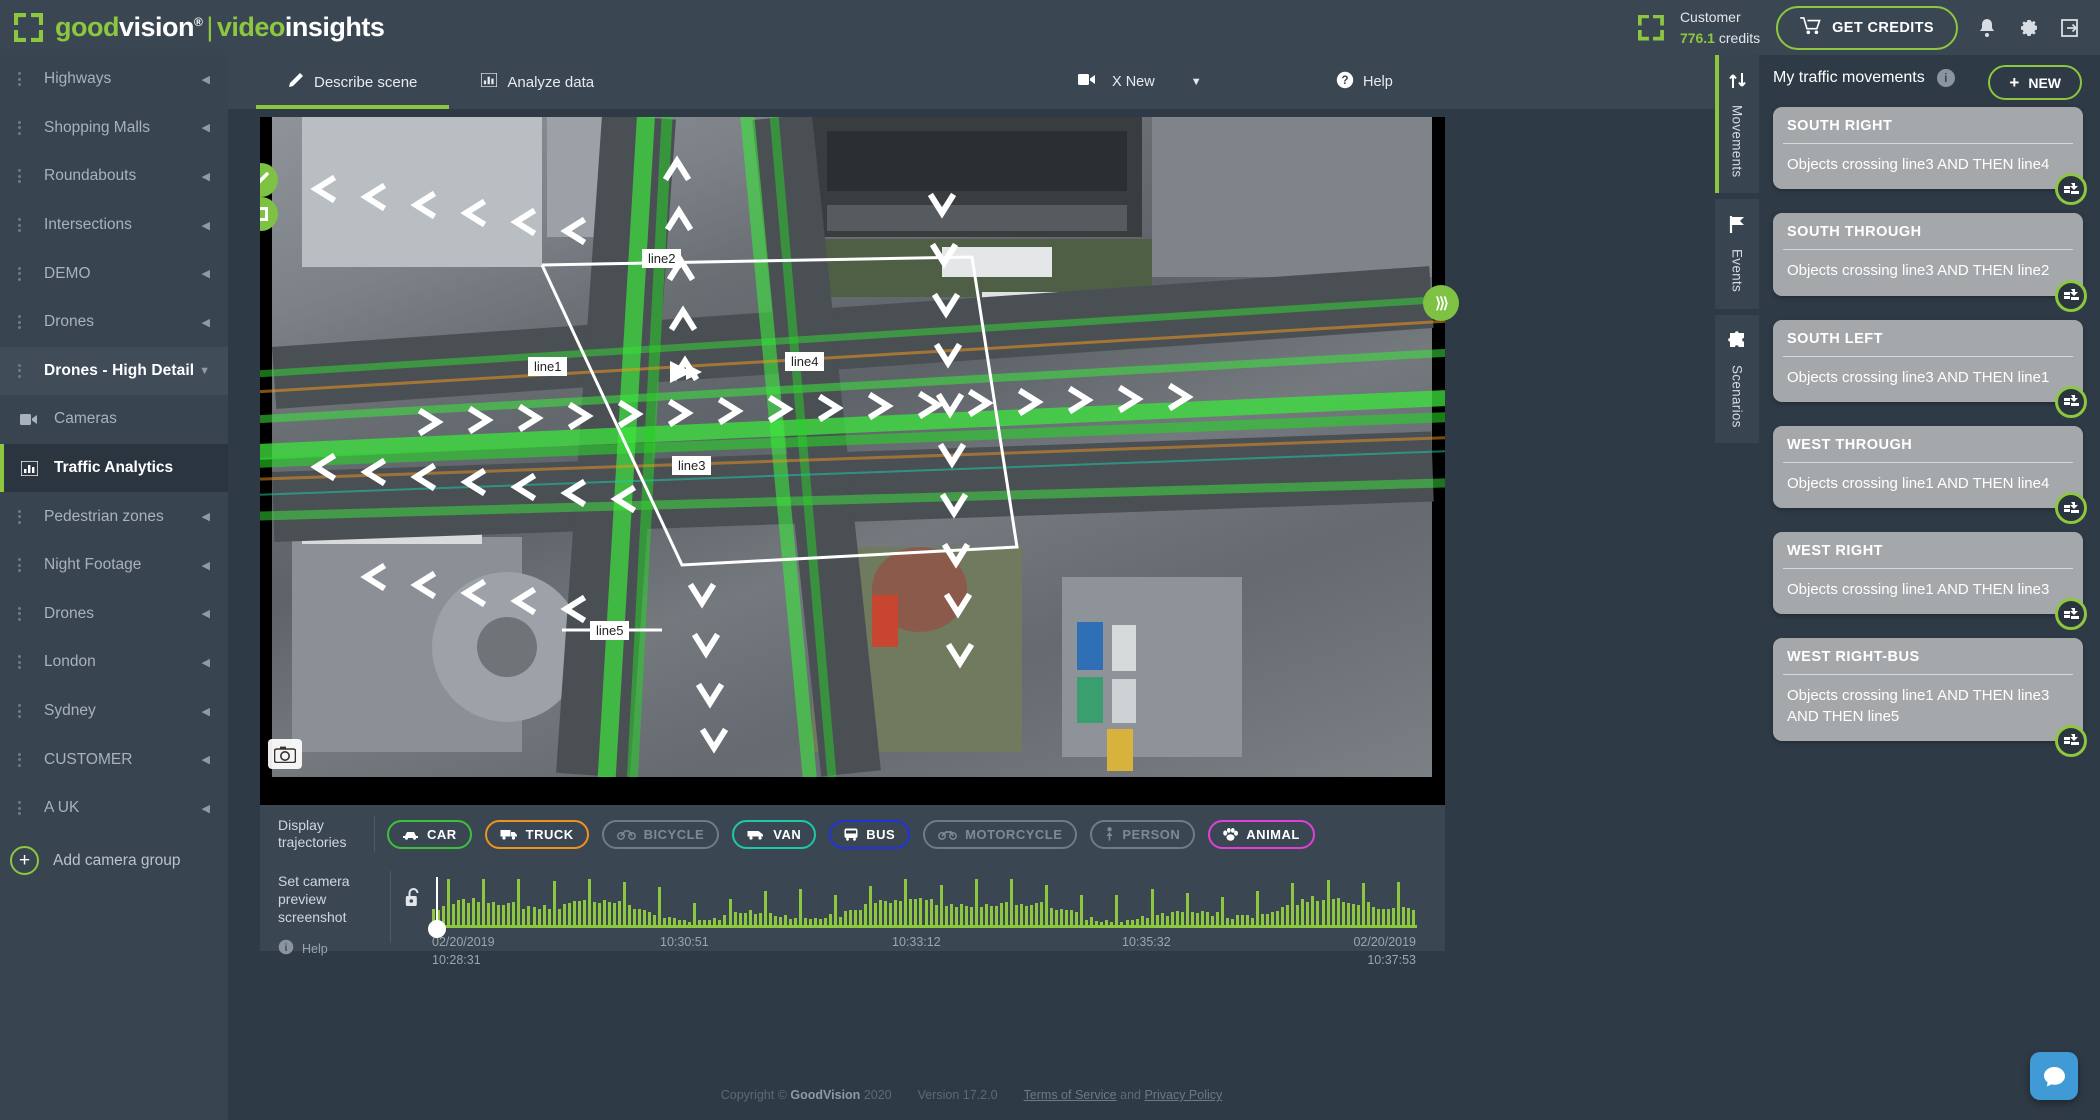 The width and height of the screenshot is (2100, 1120). I want to click on unlocked-padlock-icon, so click(413, 900).